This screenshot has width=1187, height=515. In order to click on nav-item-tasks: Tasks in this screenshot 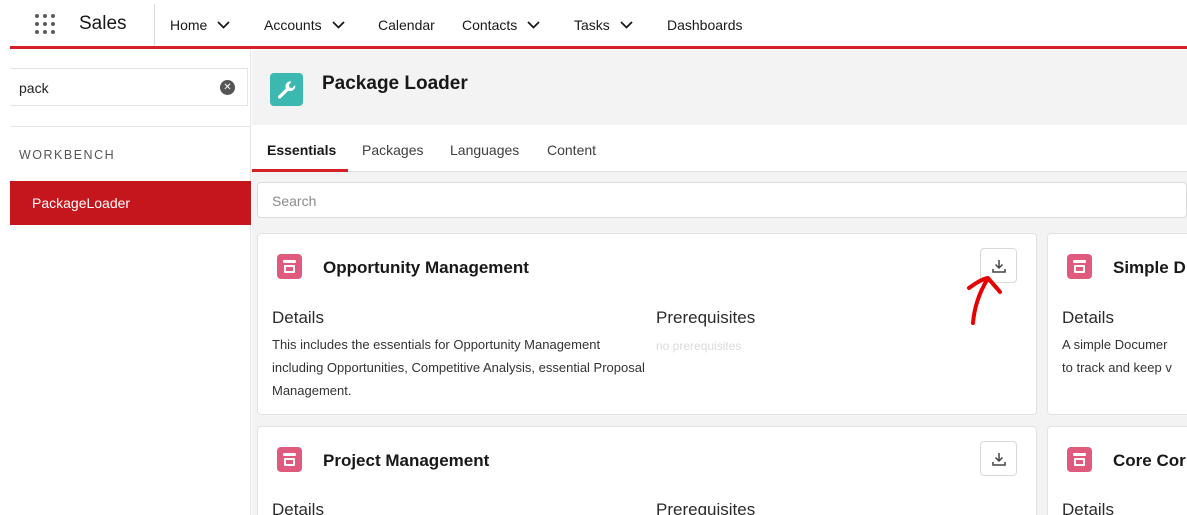, I will do `click(603, 25)`.